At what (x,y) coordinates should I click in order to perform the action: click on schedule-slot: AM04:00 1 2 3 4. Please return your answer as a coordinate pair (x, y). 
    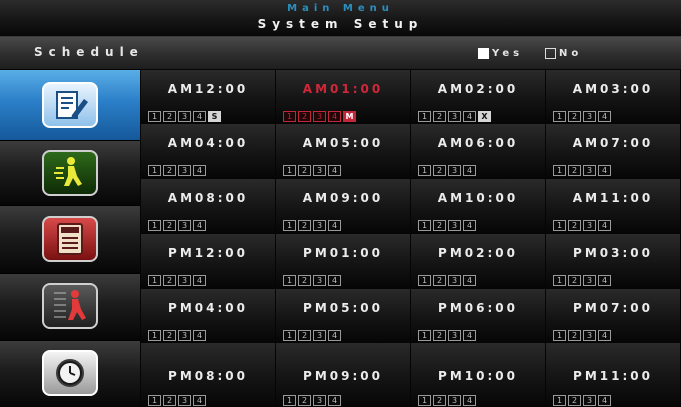
    Looking at the image, I should click on (208, 151).